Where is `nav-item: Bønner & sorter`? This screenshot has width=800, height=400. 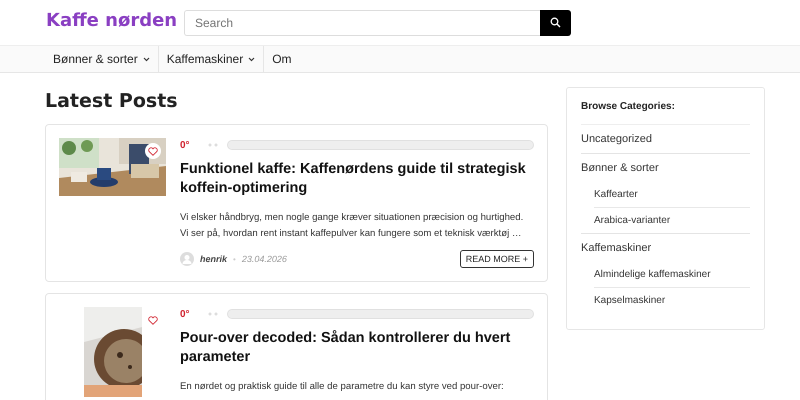 nav-item: Bønner & sorter is located at coordinates (102, 59).